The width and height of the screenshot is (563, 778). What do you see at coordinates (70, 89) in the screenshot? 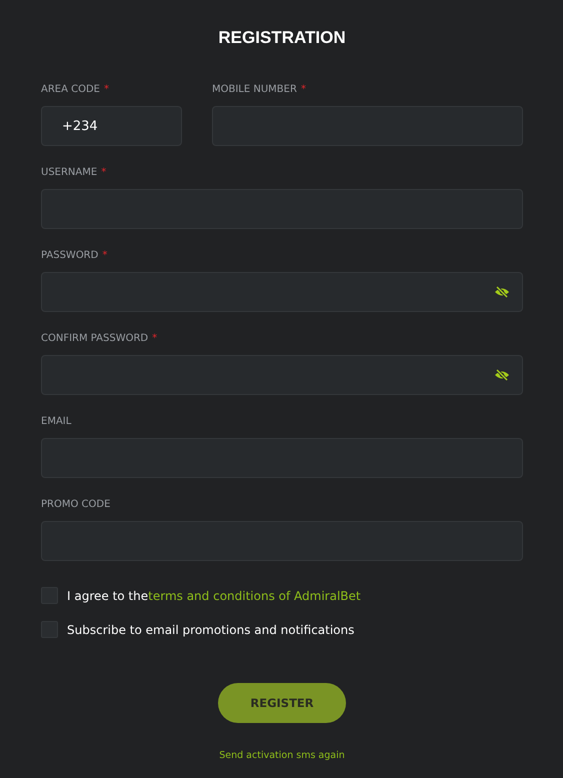
I see `field-label: AREA CODE` at bounding box center [70, 89].